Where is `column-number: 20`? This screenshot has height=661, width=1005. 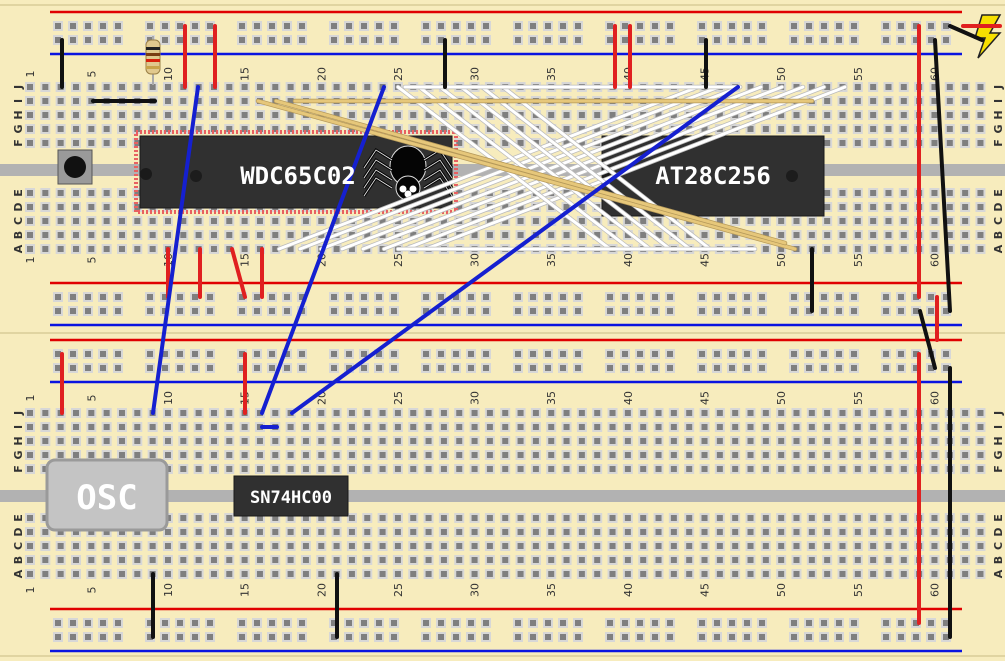 column-number: 20 is located at coordinates (321, 590).